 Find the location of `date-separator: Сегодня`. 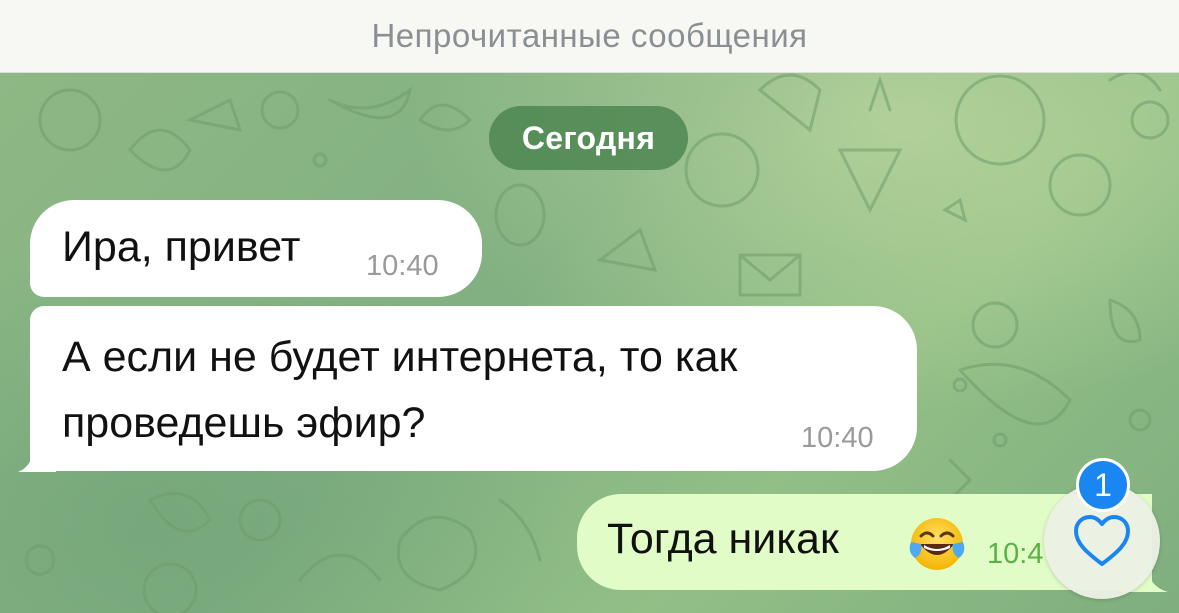

date-separator: Сегодня is located at coordinates (588, 138).